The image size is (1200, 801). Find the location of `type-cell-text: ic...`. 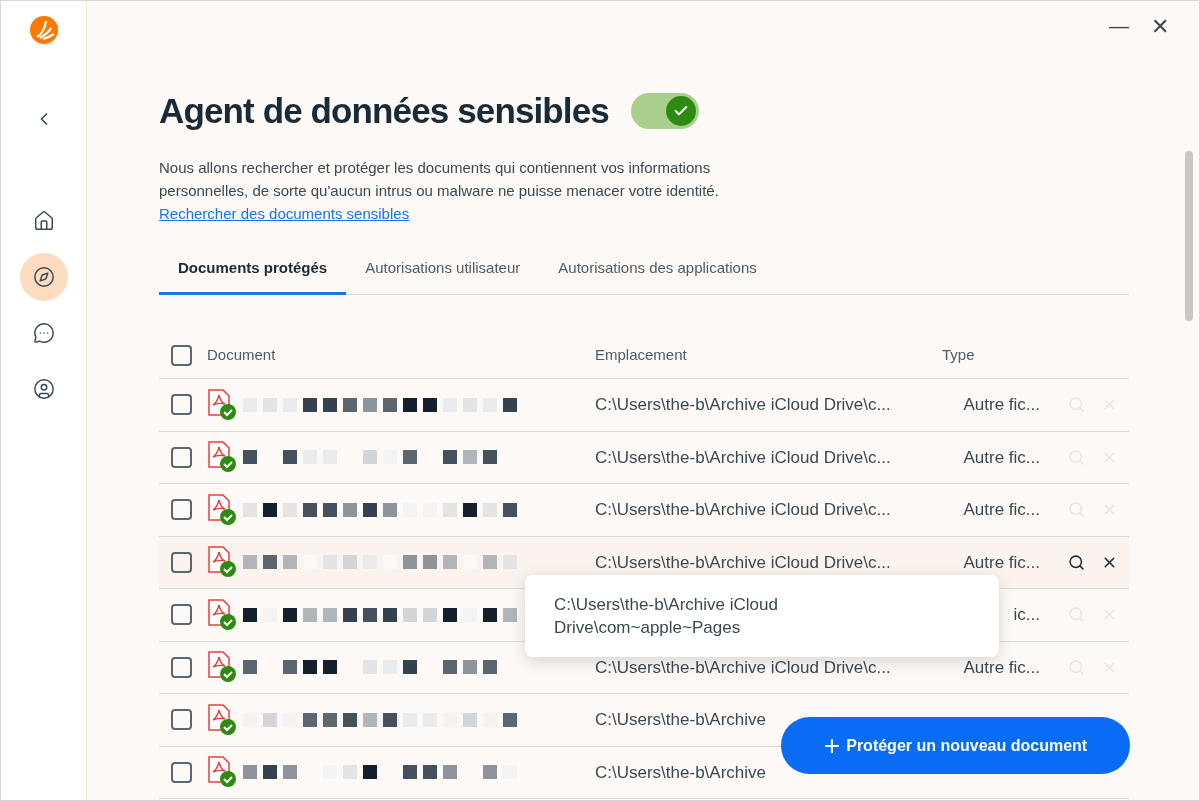

type-cell-text: ic... is located at coordinates (1026, 615).